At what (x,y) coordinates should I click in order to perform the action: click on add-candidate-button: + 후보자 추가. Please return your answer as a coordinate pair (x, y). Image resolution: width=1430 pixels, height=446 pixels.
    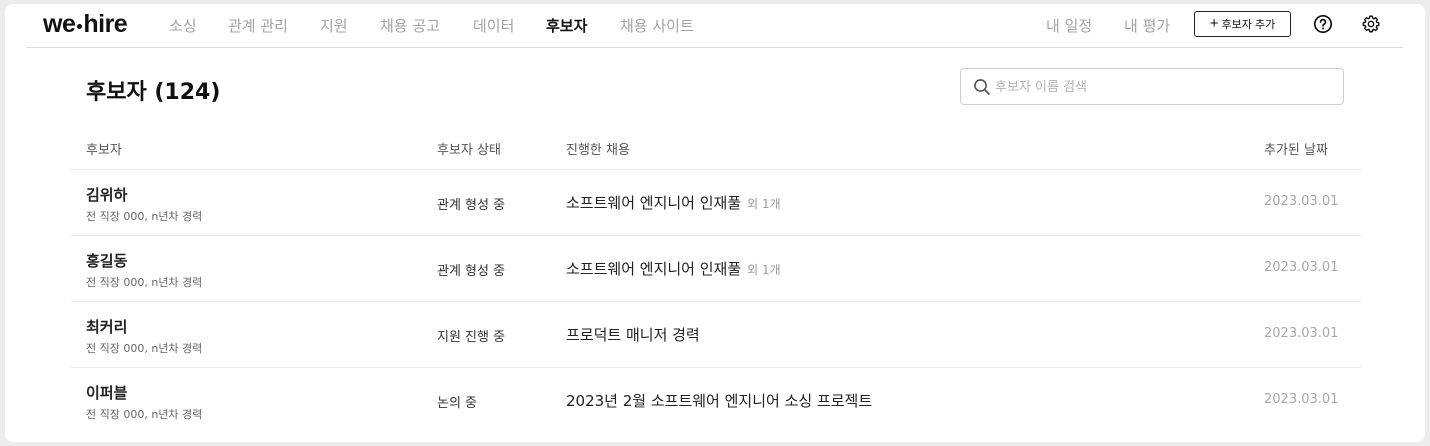
    Looking at the image, I should click on (1242, 24).